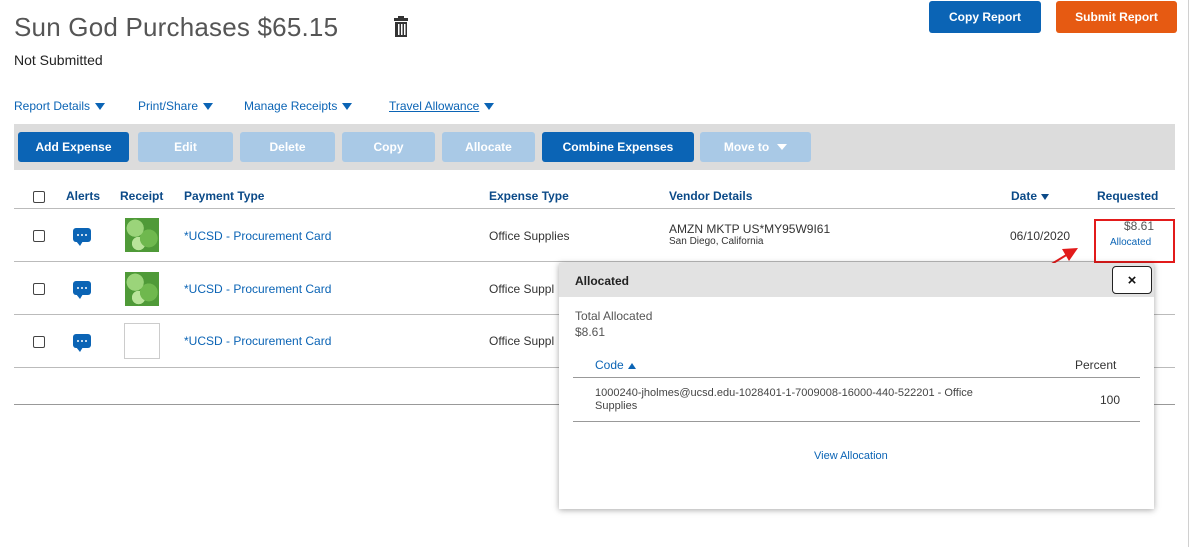 This screenshot has width=1197, height=547. Describe the element at coordinates (52, 106) in the screenshot. I see `report-details-label: Report Details` at that location.